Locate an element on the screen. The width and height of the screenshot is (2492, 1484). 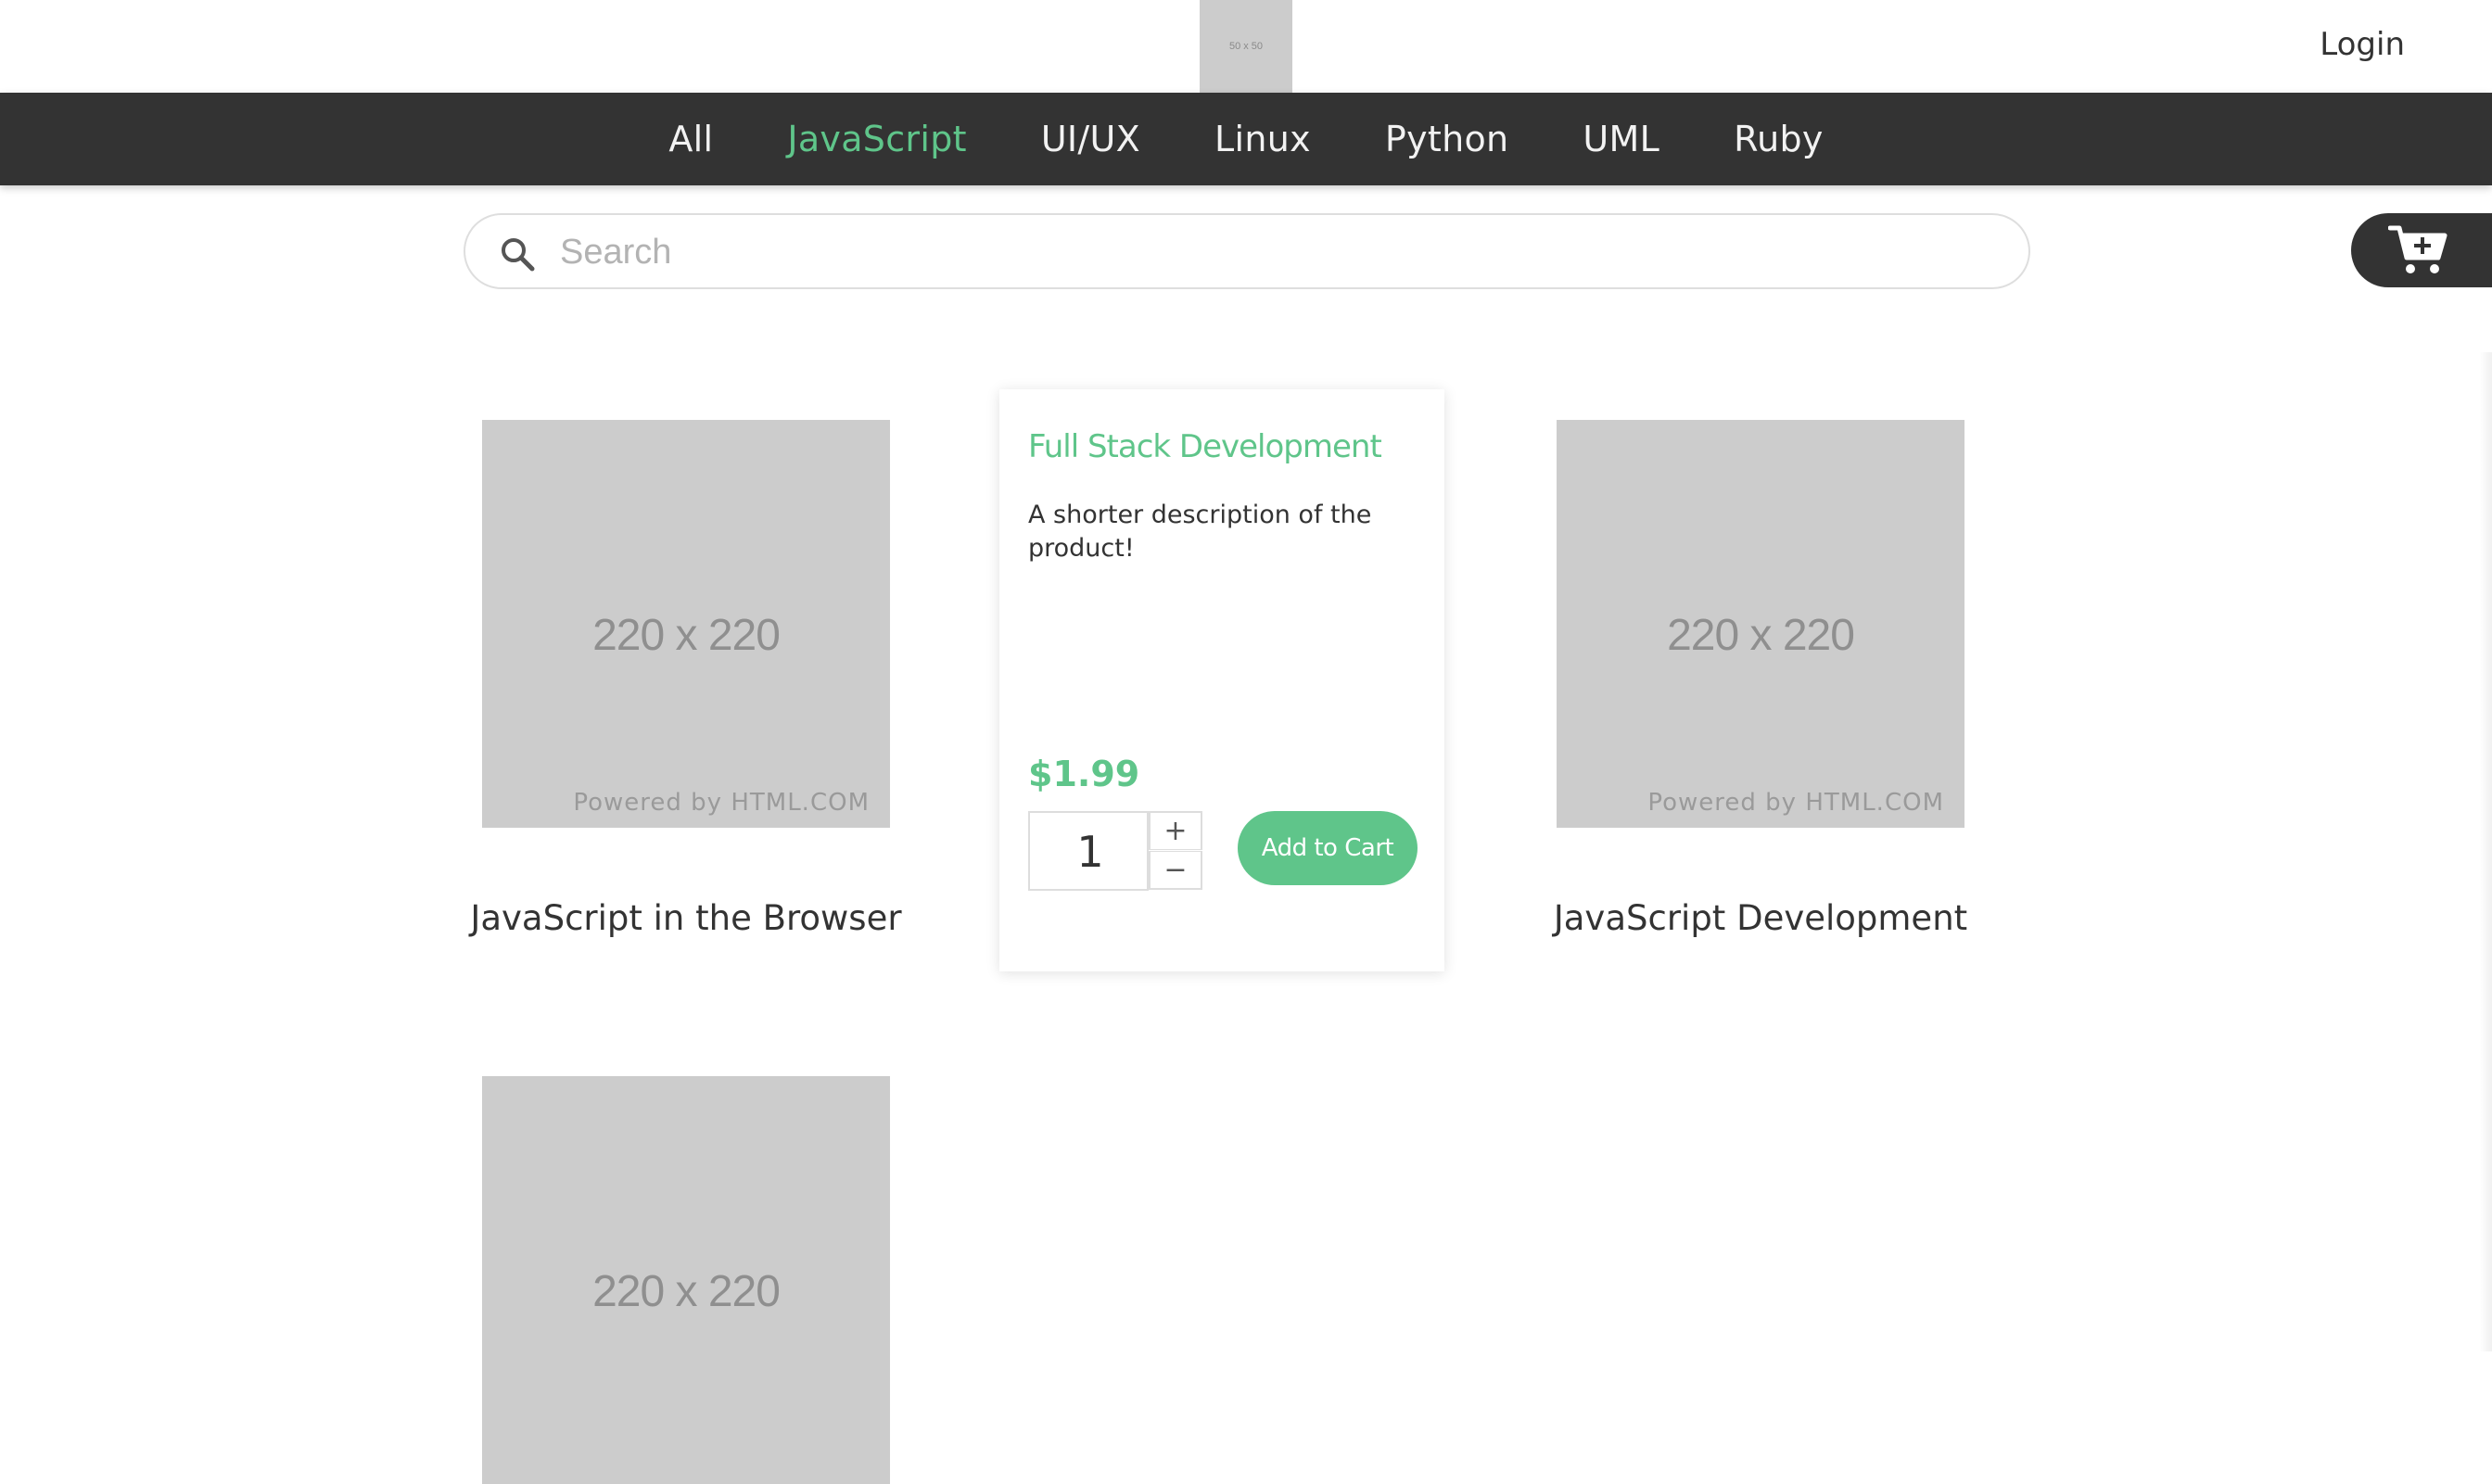
detail-price: $1.99 is located at coordinates (1084, 774).